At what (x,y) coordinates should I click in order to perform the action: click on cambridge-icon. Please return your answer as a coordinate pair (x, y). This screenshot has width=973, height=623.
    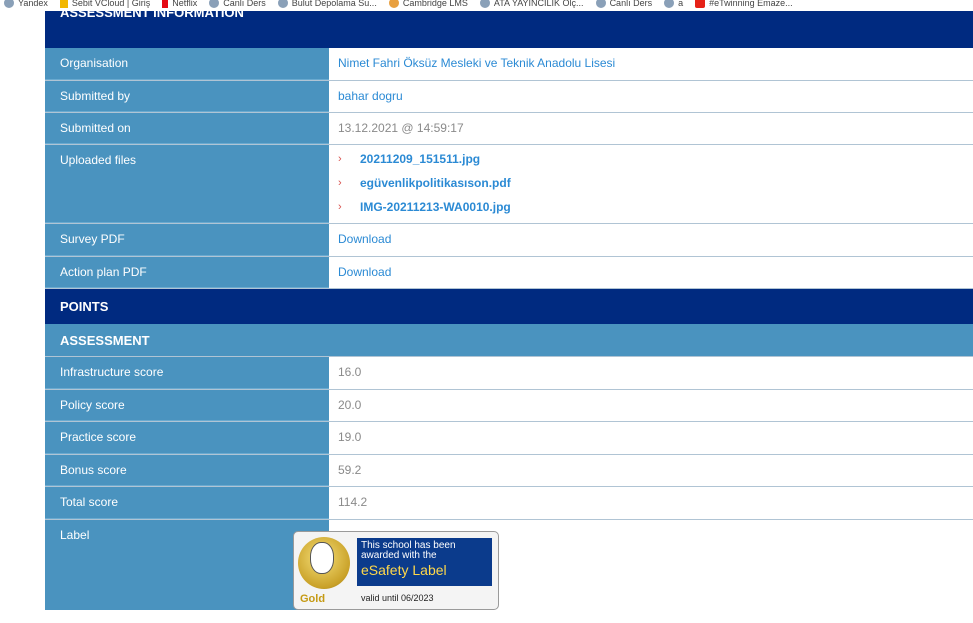
    Looking at the image, I should click on (393, 4).